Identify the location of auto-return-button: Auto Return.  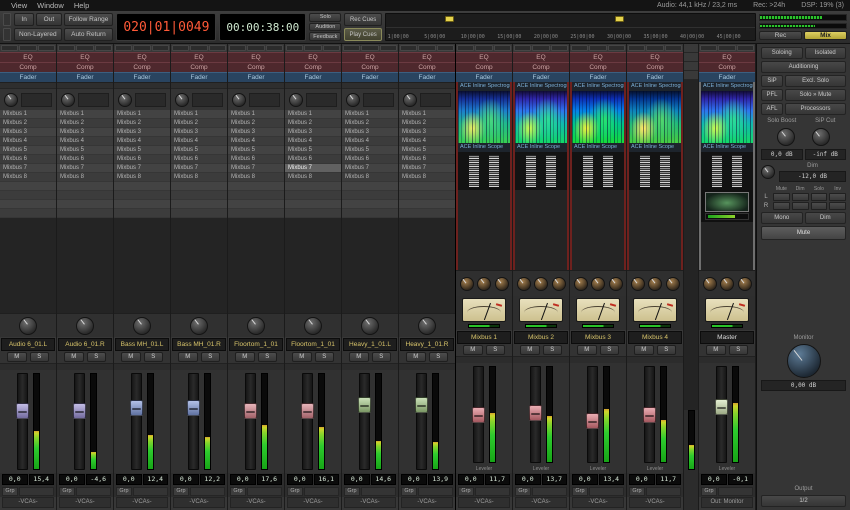
(88, 34).